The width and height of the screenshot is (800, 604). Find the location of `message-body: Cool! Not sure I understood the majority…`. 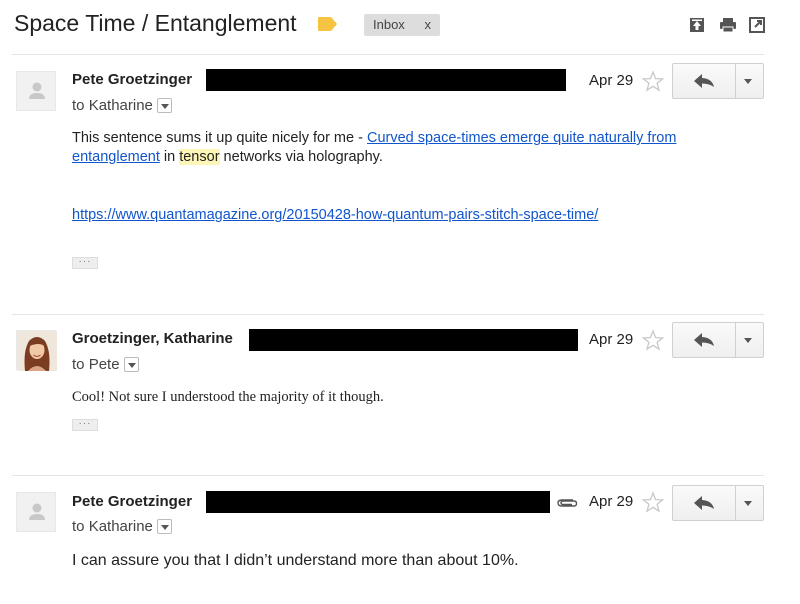

message-body: Cool! Not sure I understood the majority… is located at coordinates (228, 397).